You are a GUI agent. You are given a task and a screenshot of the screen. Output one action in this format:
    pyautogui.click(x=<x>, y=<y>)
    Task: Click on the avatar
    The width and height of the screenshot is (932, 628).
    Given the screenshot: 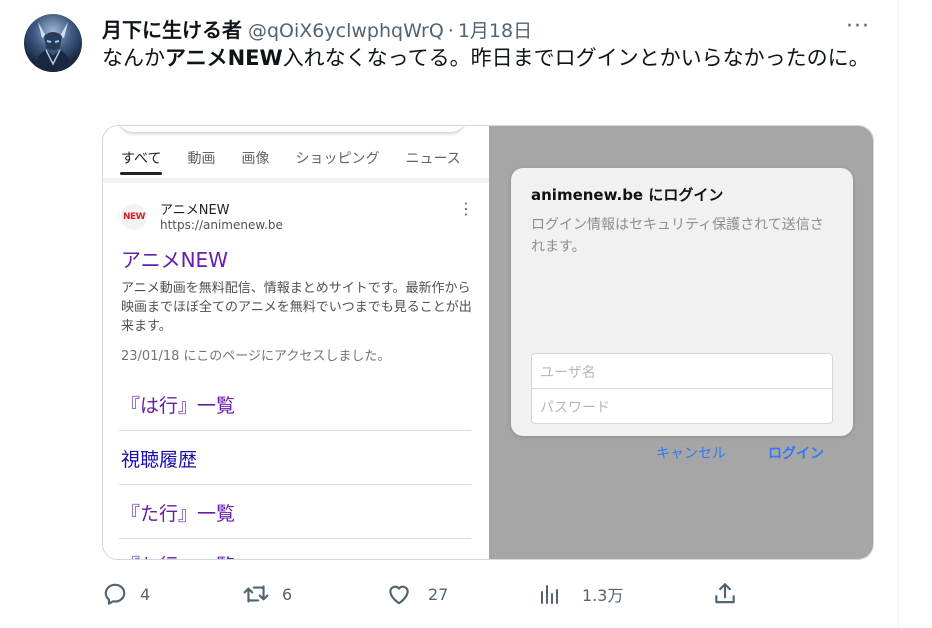 What is the action you would take?
    pyautogui.click(x=53, y=43)
    